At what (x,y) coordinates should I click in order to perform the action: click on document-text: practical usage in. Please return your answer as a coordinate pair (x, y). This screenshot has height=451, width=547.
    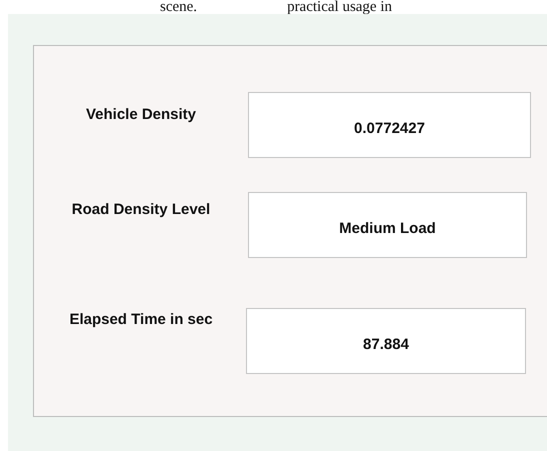
    Looking at the image, I should click on (339, 7).